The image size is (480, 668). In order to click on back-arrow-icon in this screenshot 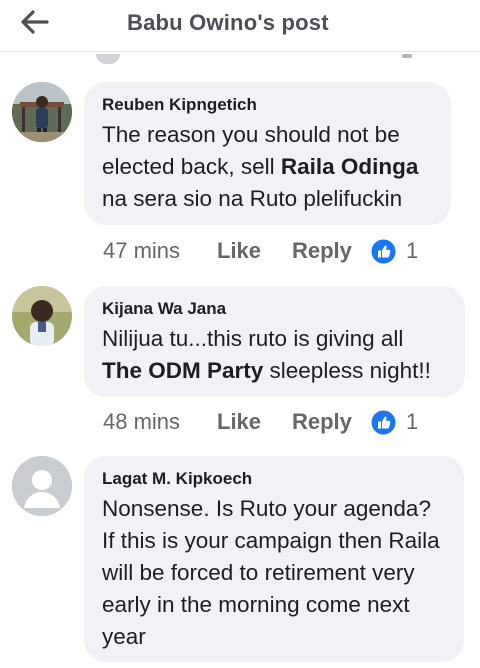, I will do `click(35, 22)`.